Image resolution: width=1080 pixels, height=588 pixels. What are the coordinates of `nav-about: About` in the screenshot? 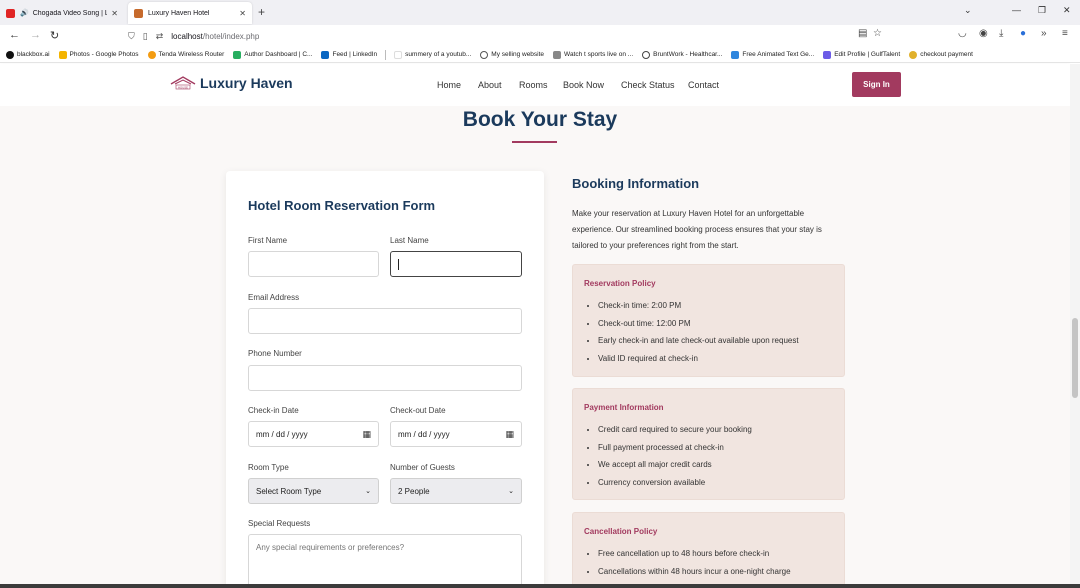 It's located at (490, 85).